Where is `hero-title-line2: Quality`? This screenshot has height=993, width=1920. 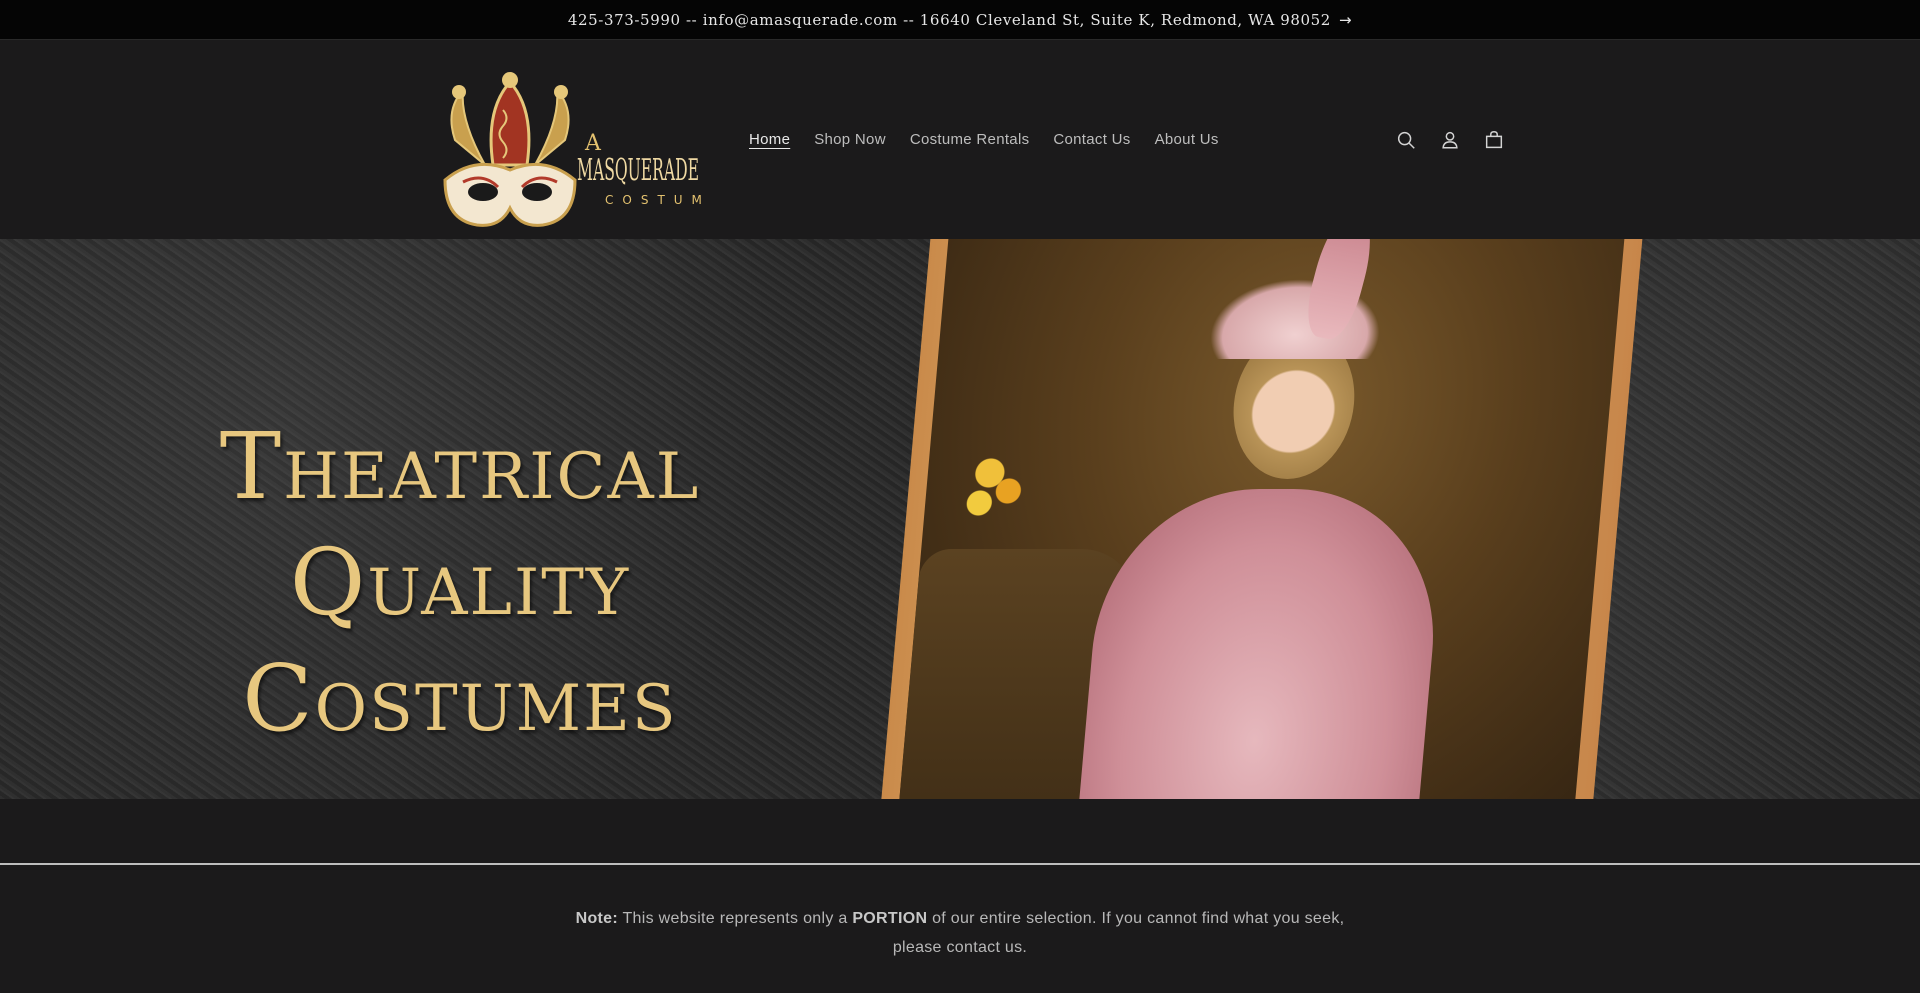 hero-title-line2: Quality is located at coordinates (460, 582).